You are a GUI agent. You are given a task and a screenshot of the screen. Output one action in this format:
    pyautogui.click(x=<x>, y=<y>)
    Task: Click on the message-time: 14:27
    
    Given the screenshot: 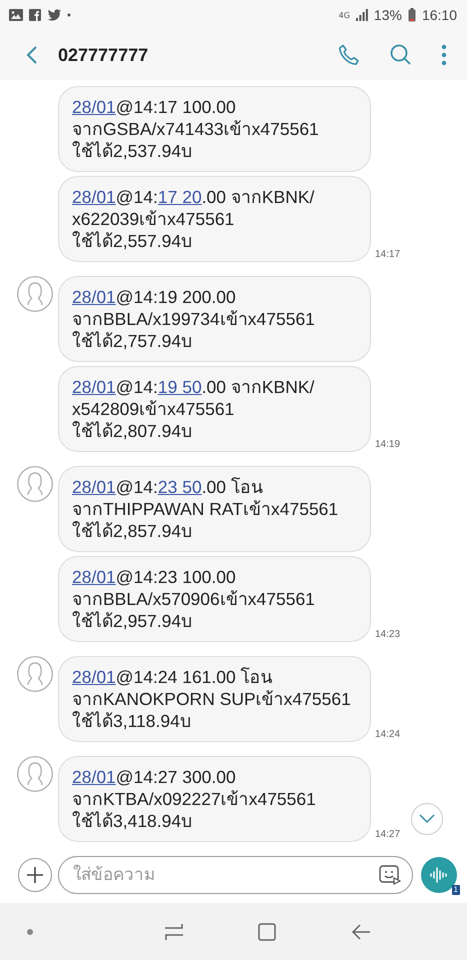 What is the action you would take?
    pyautogui.click(x=387, y=834)
    